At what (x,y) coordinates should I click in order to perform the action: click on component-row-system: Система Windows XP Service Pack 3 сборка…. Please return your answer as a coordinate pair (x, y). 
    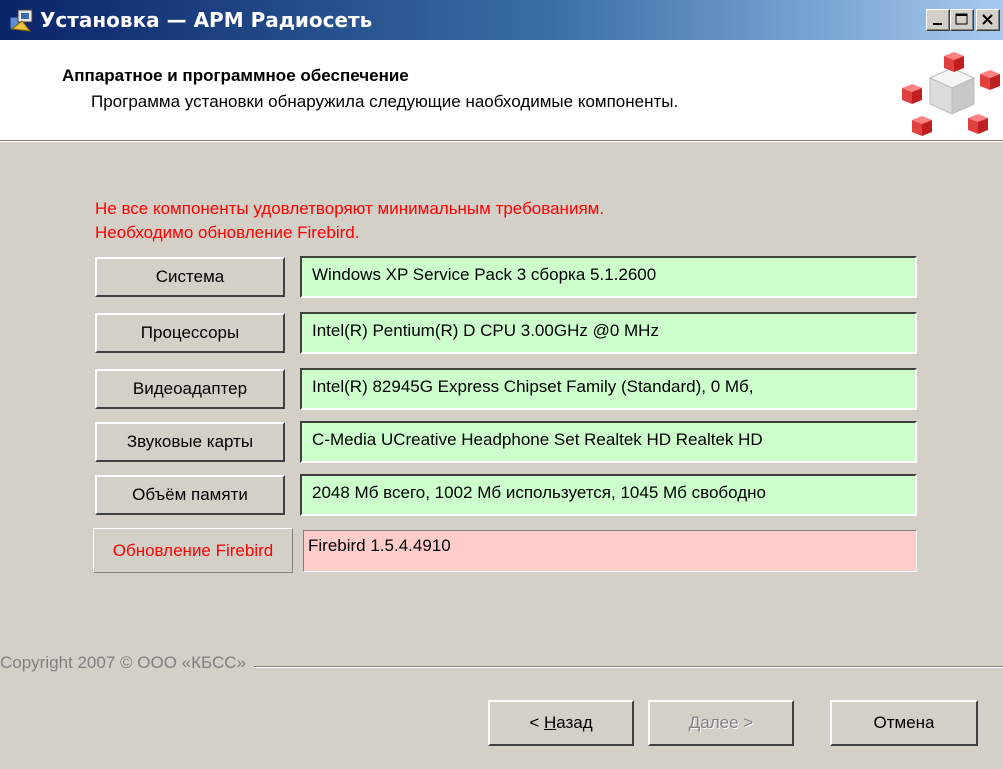
    Looking at the image, I should click on (505, 277).